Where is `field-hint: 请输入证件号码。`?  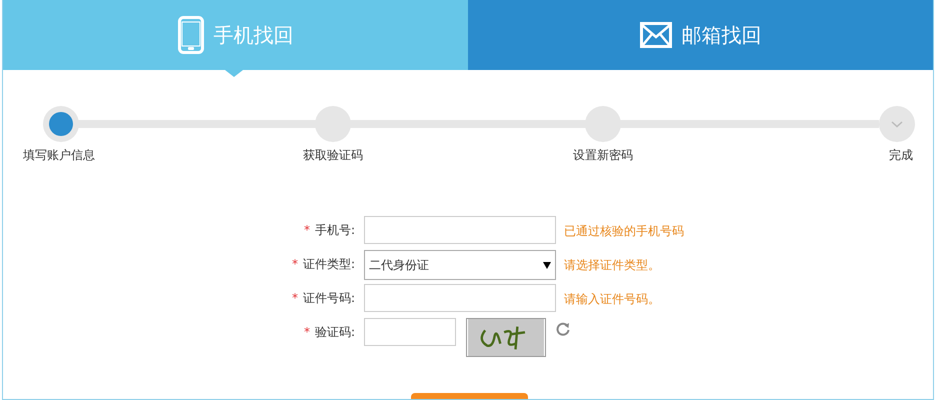 field-hint: 请输入证件号码。 is located at coordinates (612, 299).